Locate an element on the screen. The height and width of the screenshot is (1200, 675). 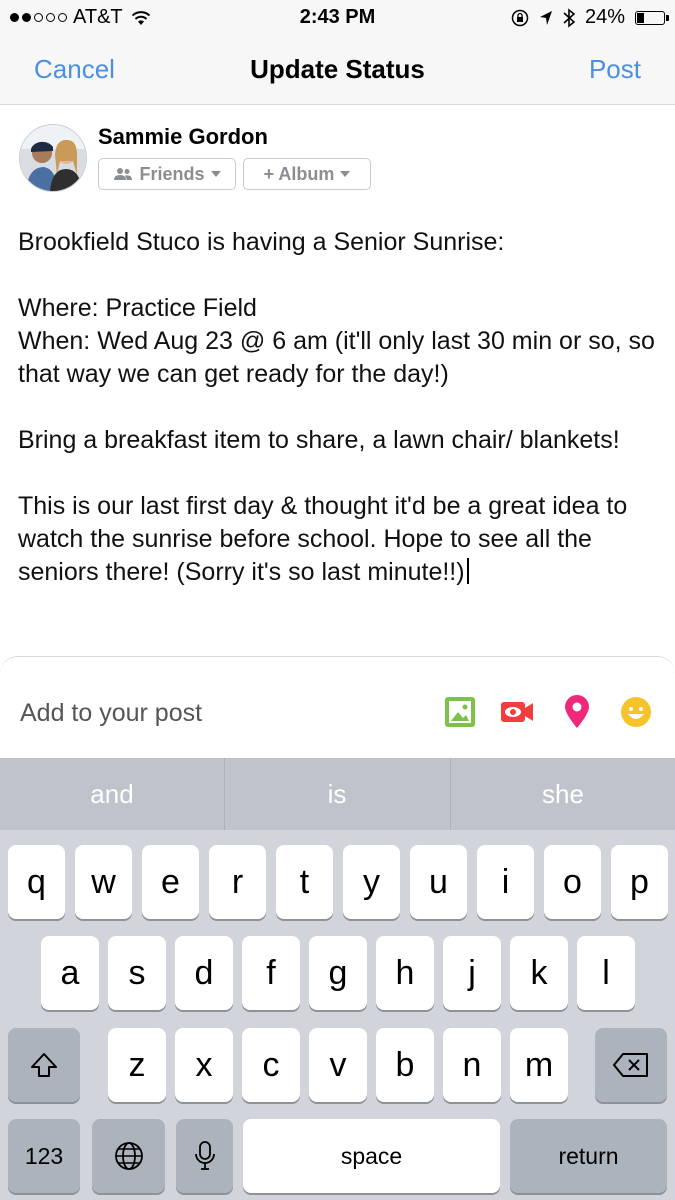
user-name: Sammie Gordon is located at coordinates (183, 136).